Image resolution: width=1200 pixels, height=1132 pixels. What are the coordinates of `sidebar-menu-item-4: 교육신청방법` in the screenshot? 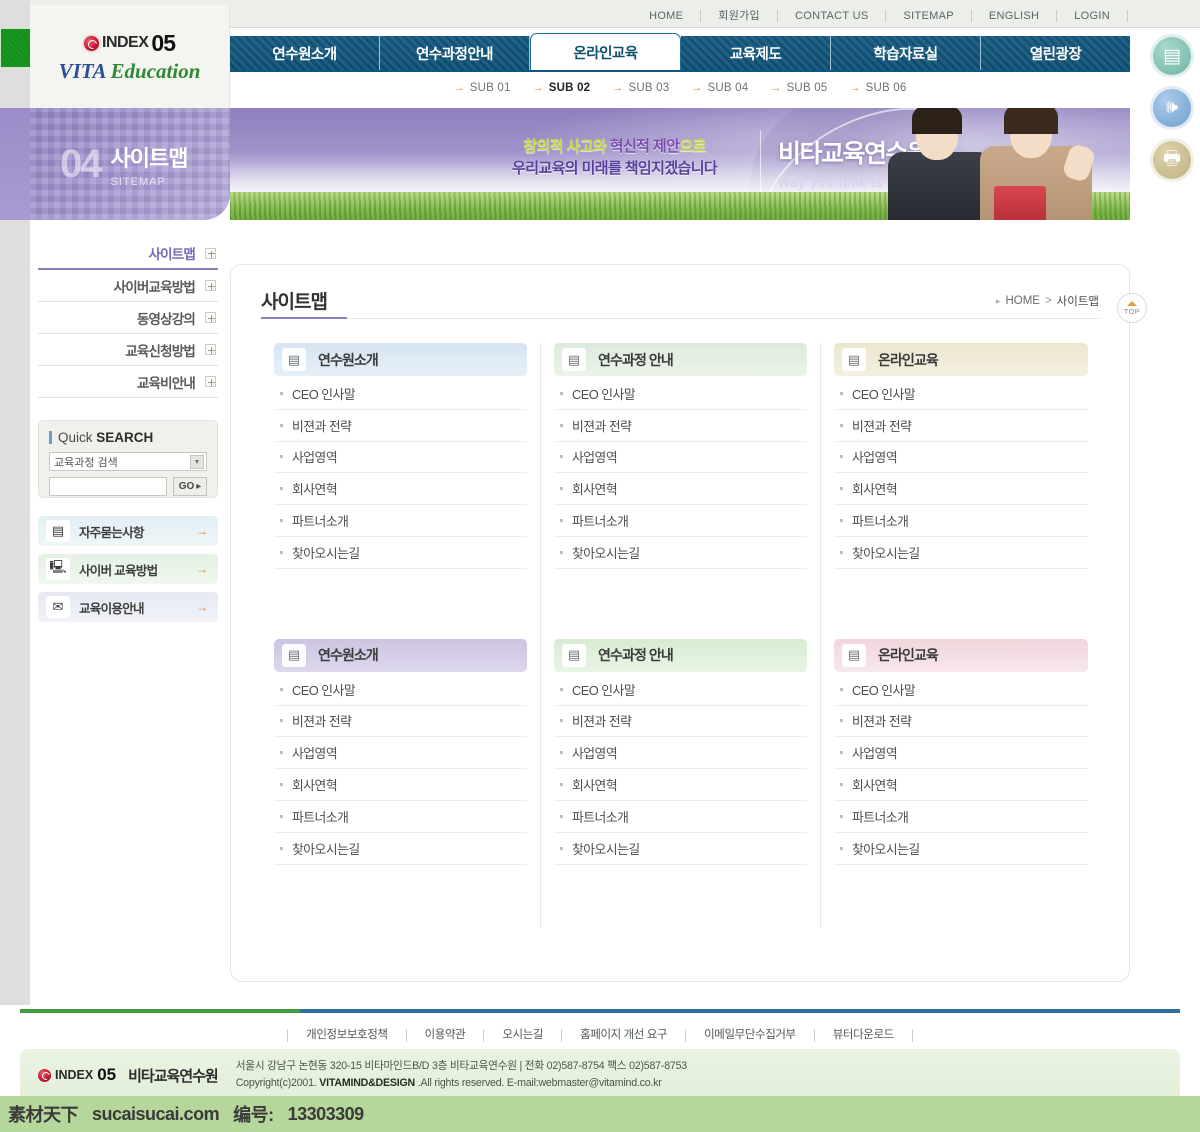 It's located at (128, 350).